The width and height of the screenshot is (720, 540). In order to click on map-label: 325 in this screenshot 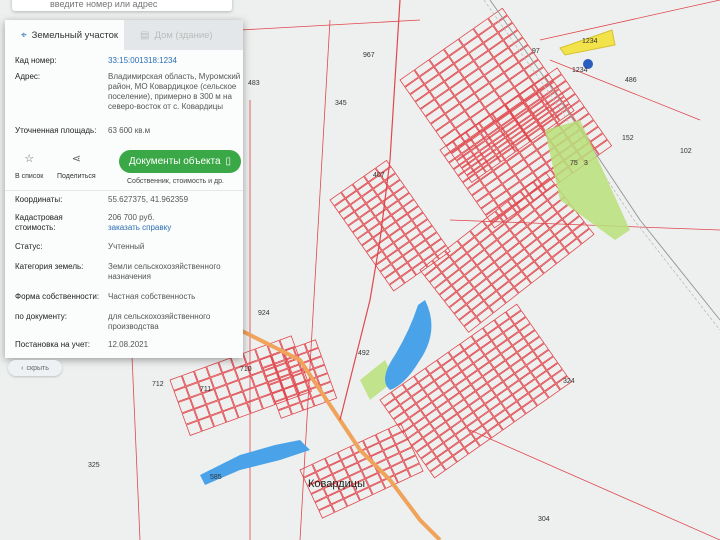, I will do `click(94, 465)`.